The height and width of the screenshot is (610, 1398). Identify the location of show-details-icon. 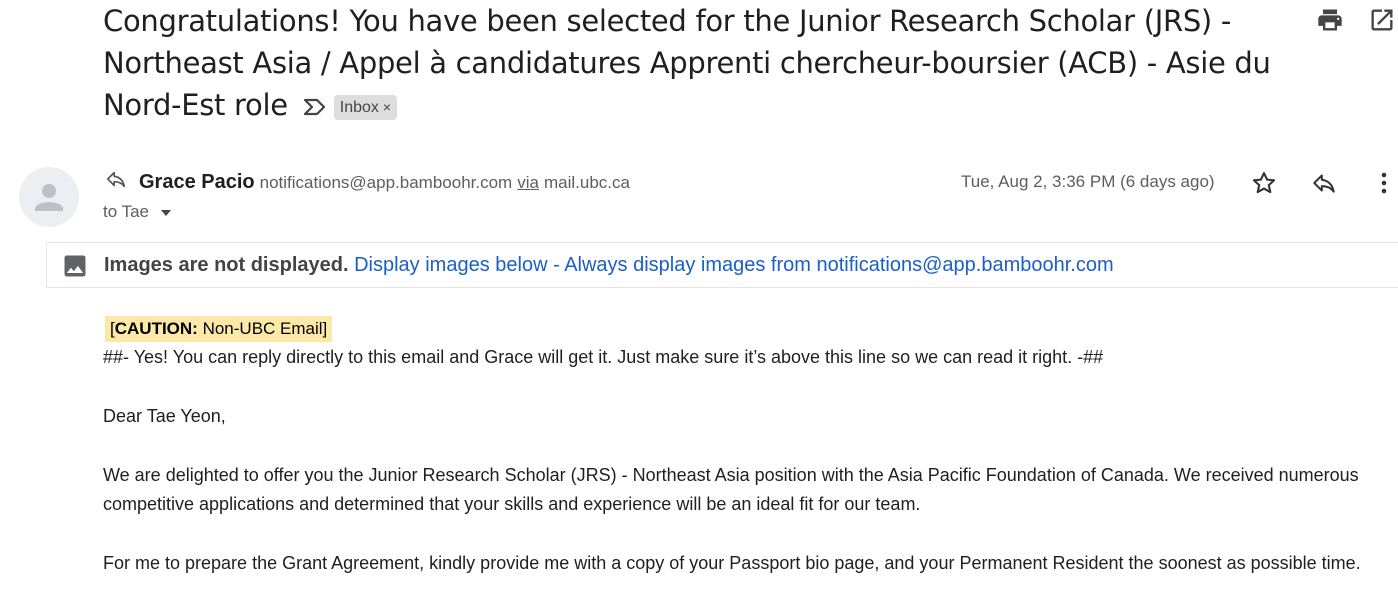
(166, 213).